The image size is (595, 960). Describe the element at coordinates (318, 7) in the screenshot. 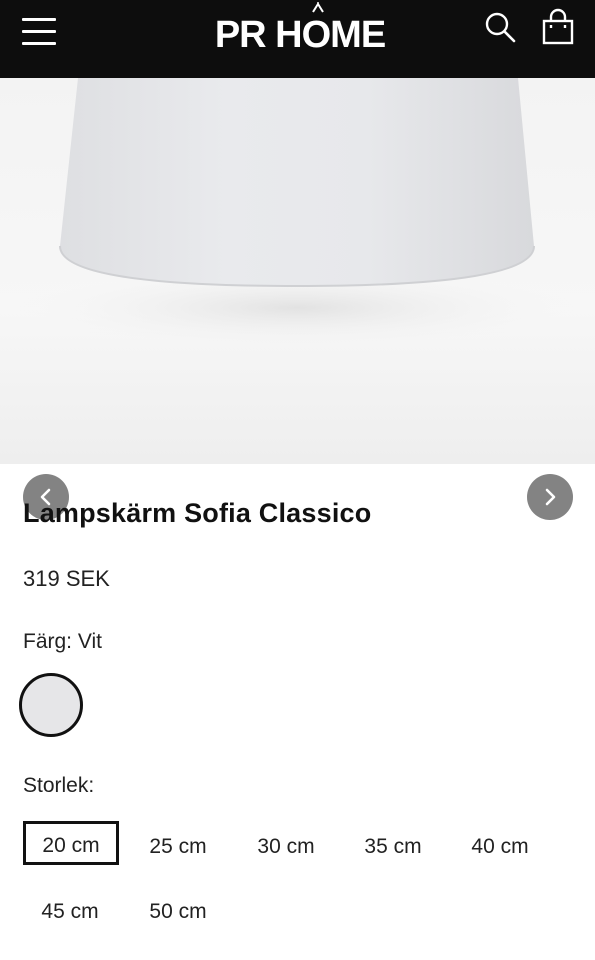

I see `logo-bulb-mark` at that location.